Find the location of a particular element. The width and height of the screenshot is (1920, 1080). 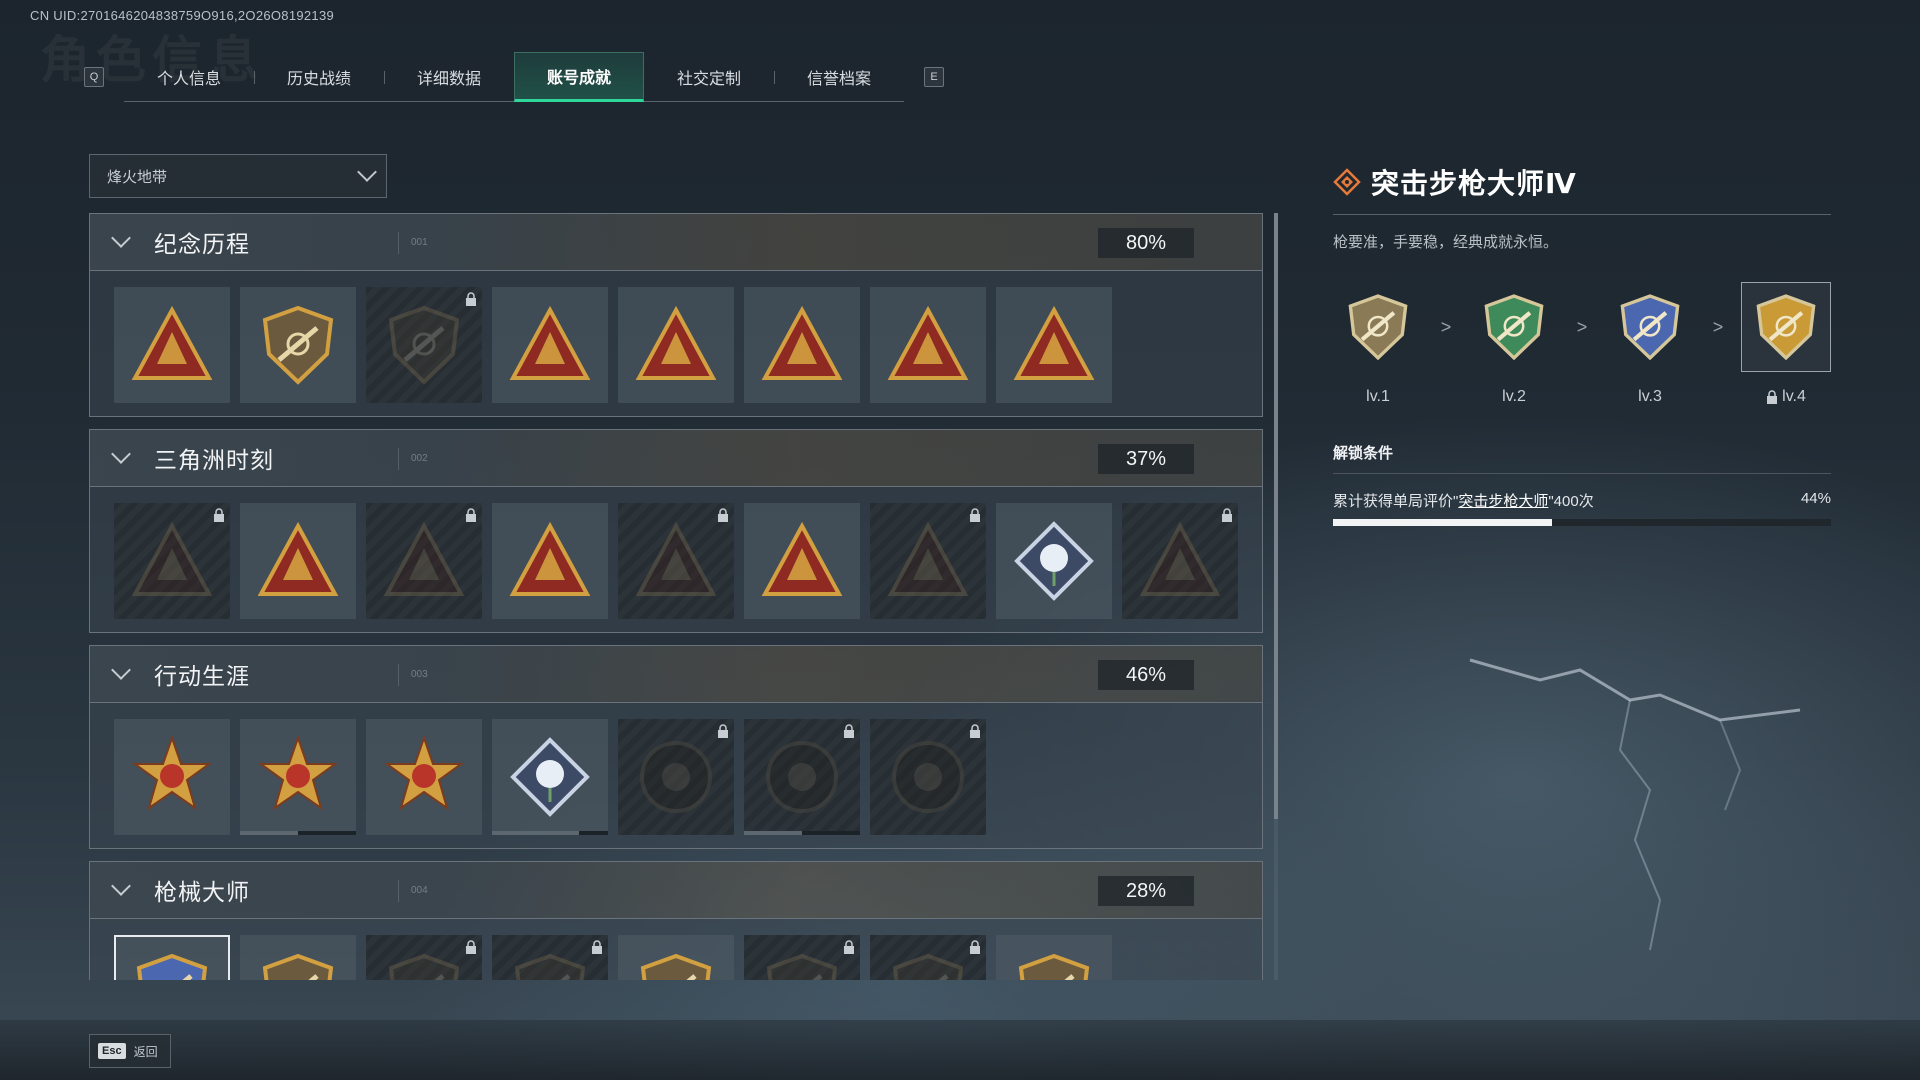

sniper-master-icon is located at coordinates (802, 957).